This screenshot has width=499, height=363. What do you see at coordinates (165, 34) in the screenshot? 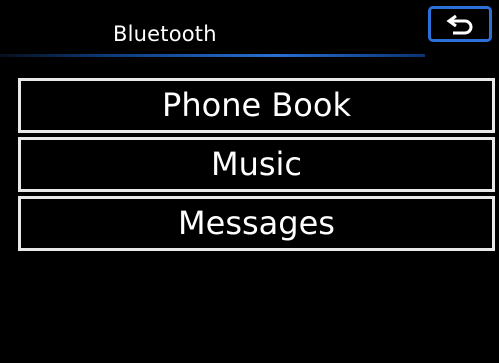
I see `page-title: Bluetooth` at bounding box center [165, 34].